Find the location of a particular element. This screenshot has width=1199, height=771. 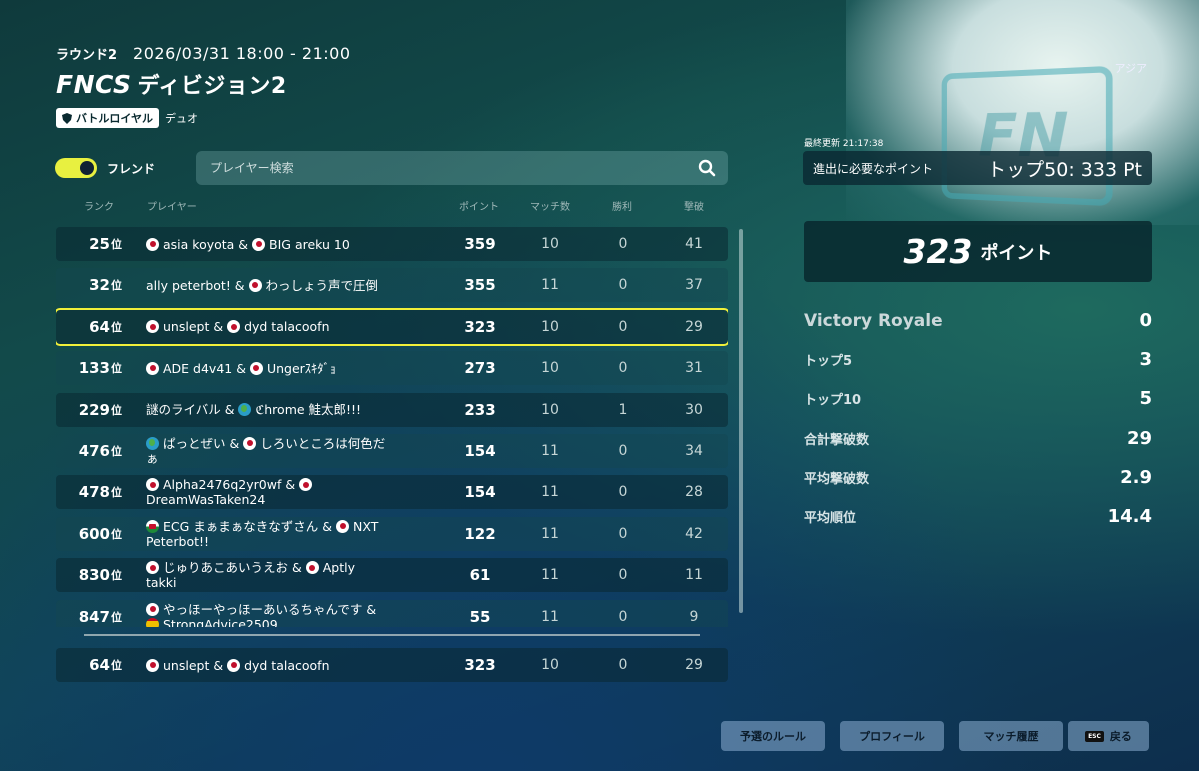

table-row: 25 位 asia koyota & BIG areku 10 359 10 0 41 is located at coordinates (392, 244).